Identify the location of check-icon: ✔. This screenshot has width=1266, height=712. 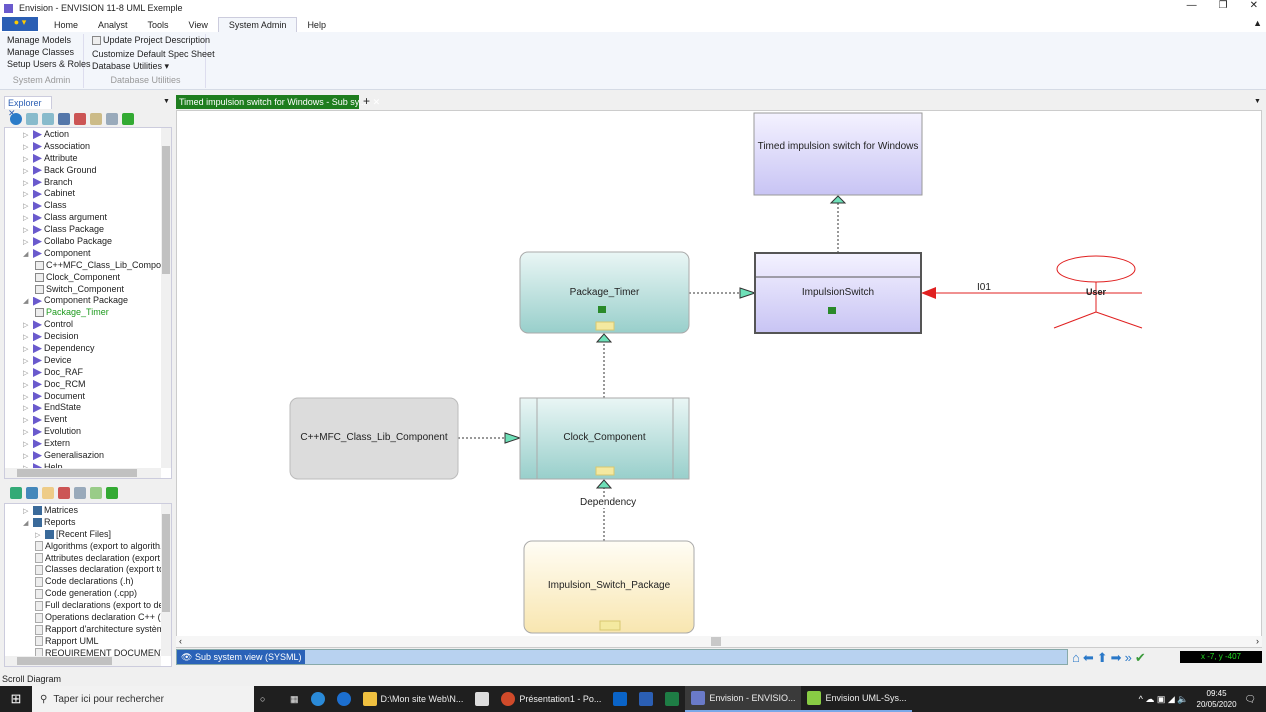
(1140, 658).